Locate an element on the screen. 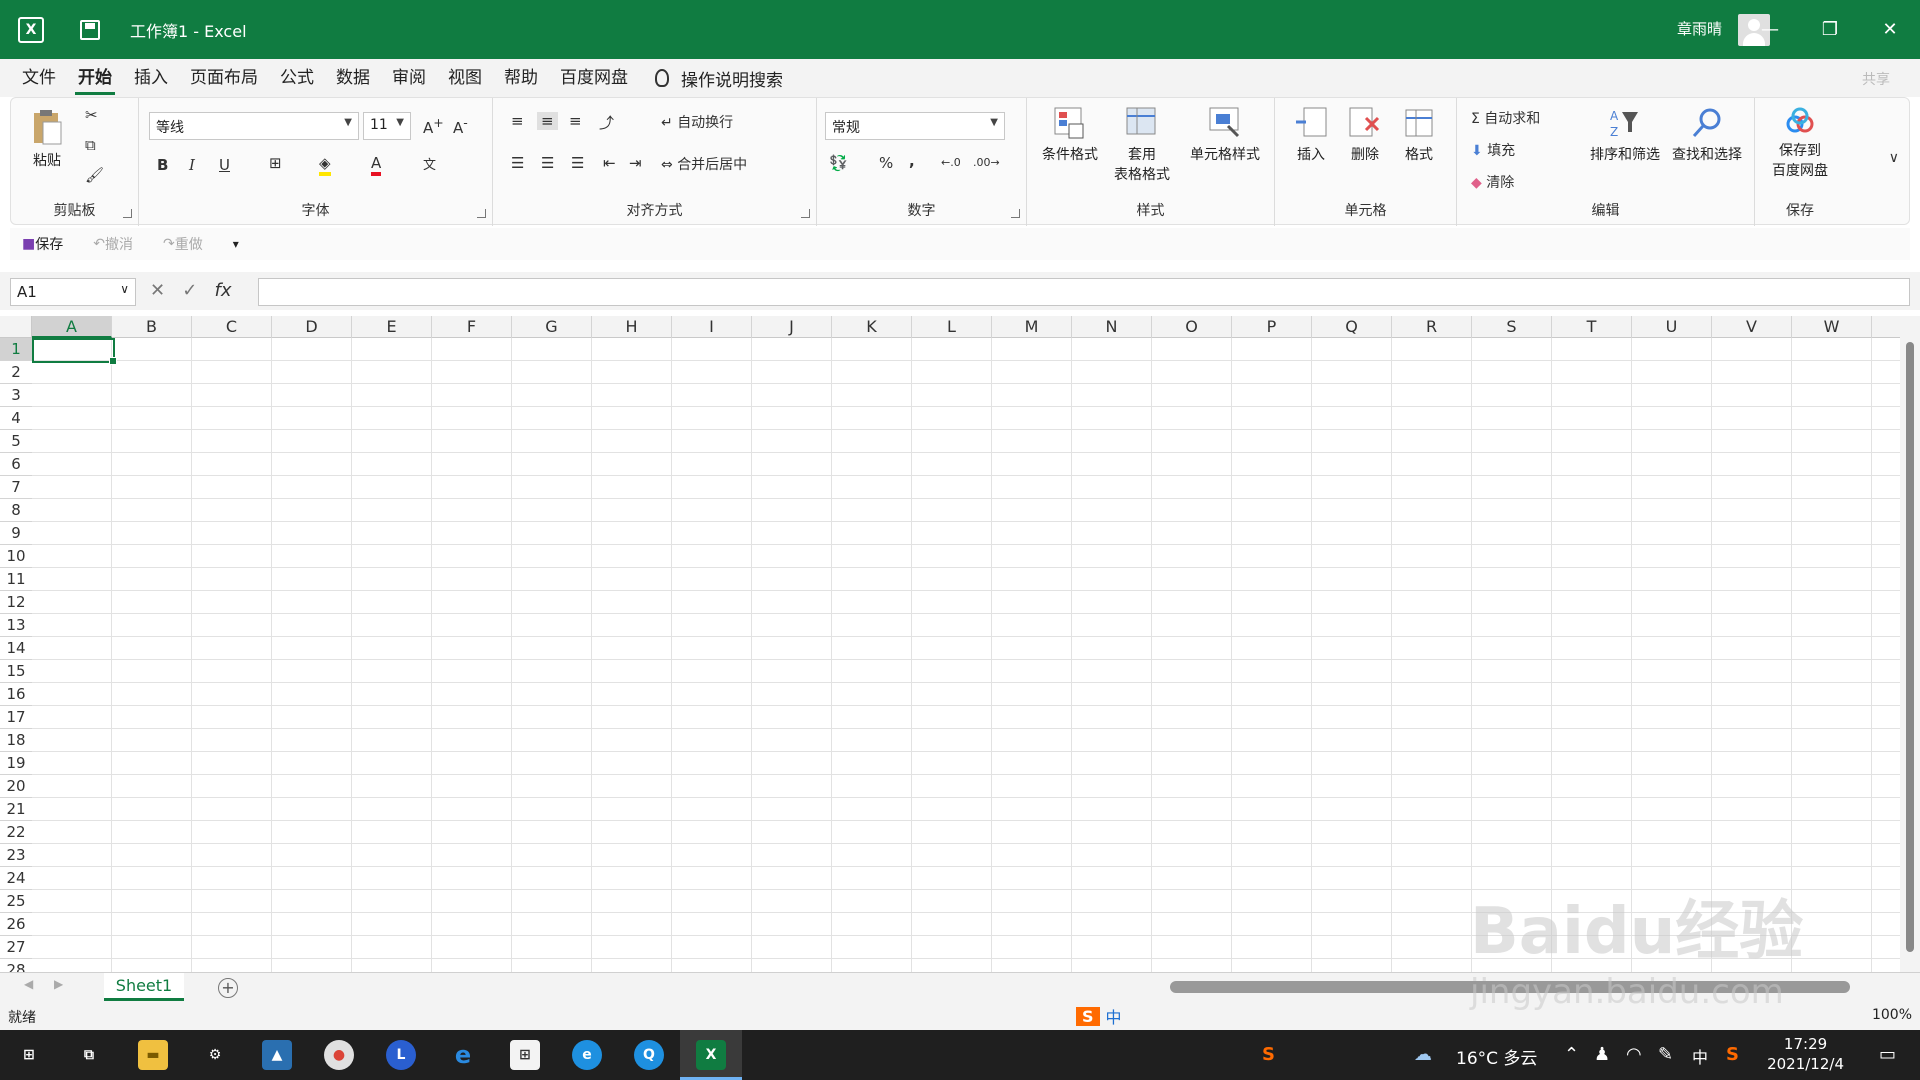 The width and height of the screenshot is (1920, 1080). format-as-table-button: 套用 表格格式 is located at coordinates (1142, 145).